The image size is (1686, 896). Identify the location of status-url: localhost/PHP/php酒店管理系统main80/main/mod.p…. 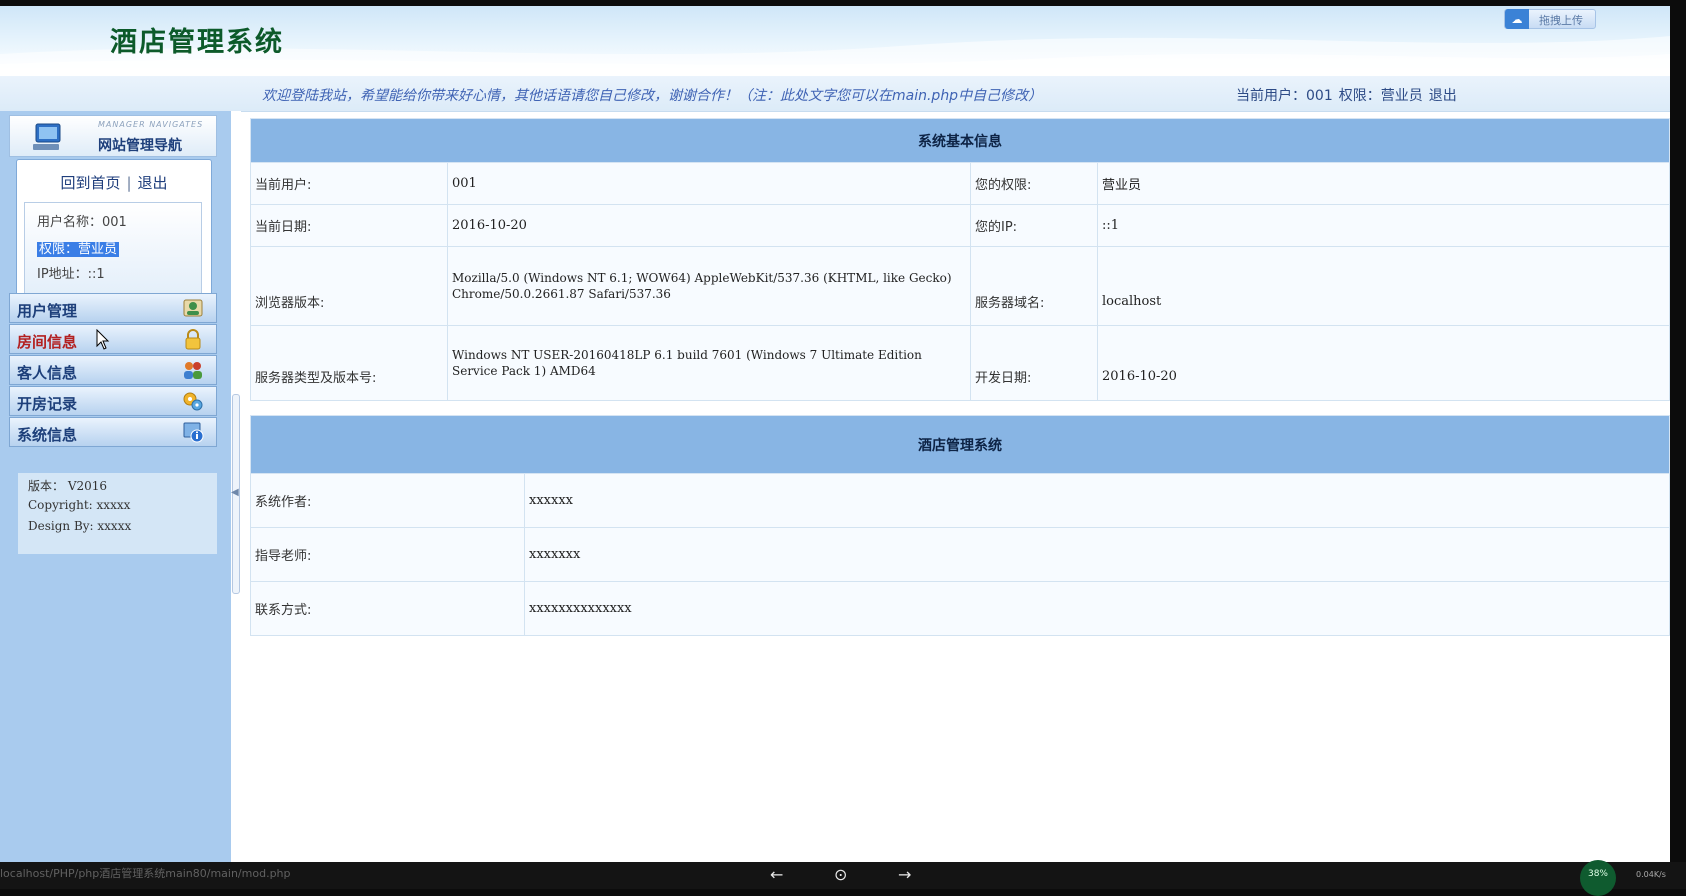
(145, 873).